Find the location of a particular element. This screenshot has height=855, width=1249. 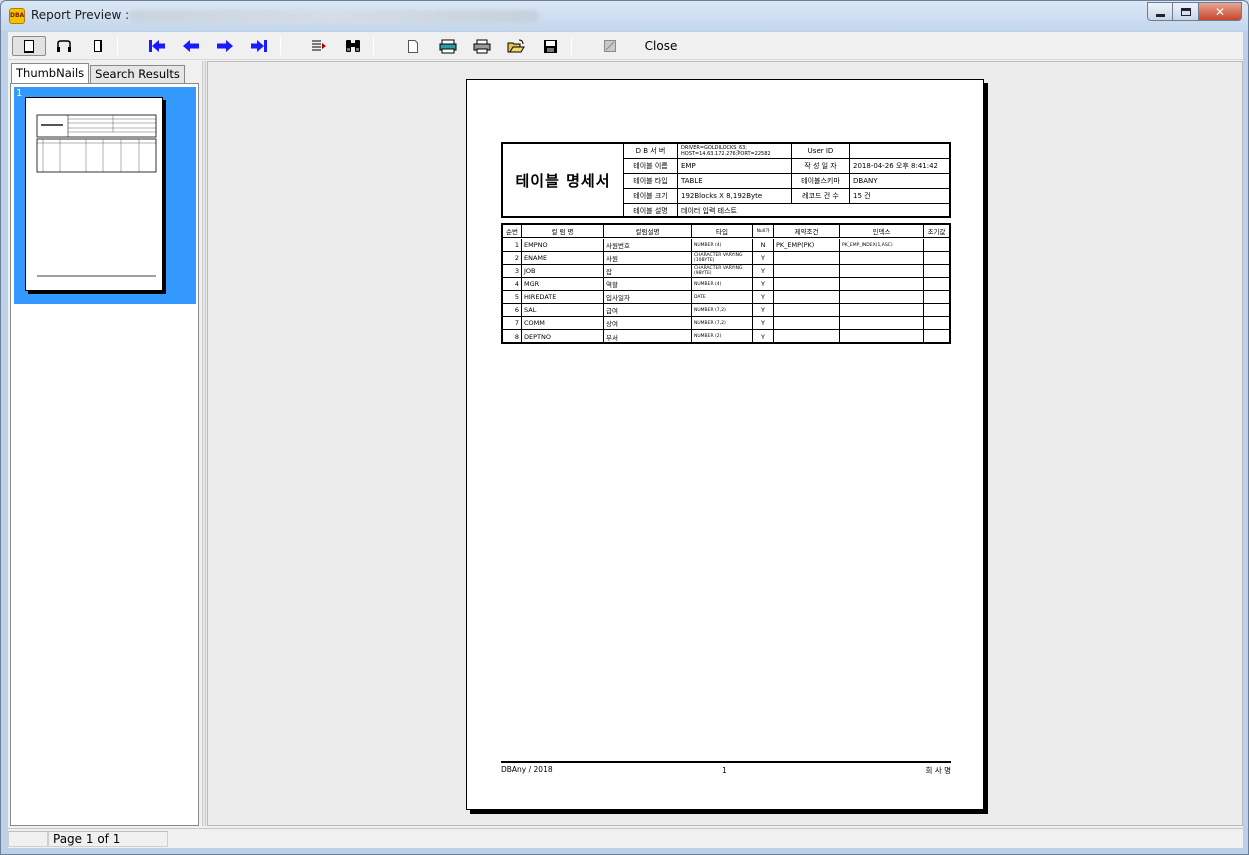

two-page-icon is located at coordinates (64, 46).